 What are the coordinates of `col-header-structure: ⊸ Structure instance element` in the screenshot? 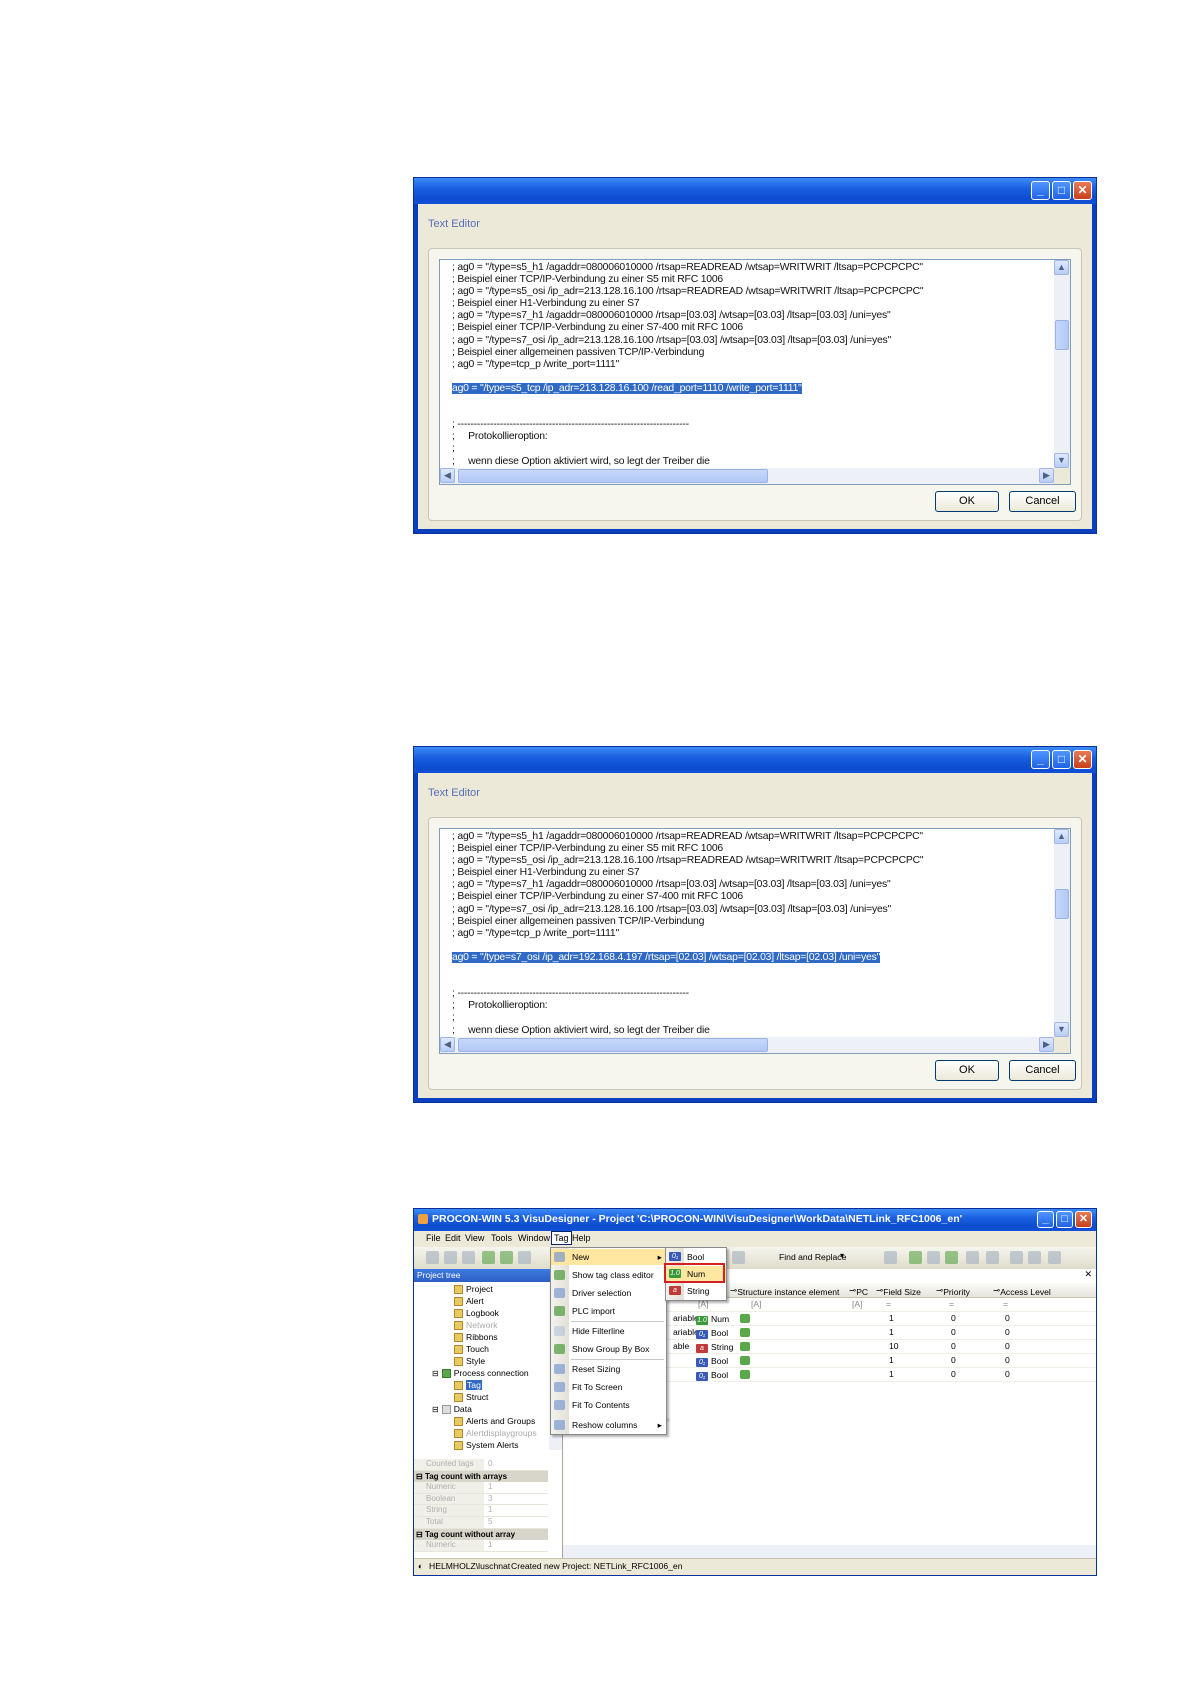 It's located at (784, 1291).